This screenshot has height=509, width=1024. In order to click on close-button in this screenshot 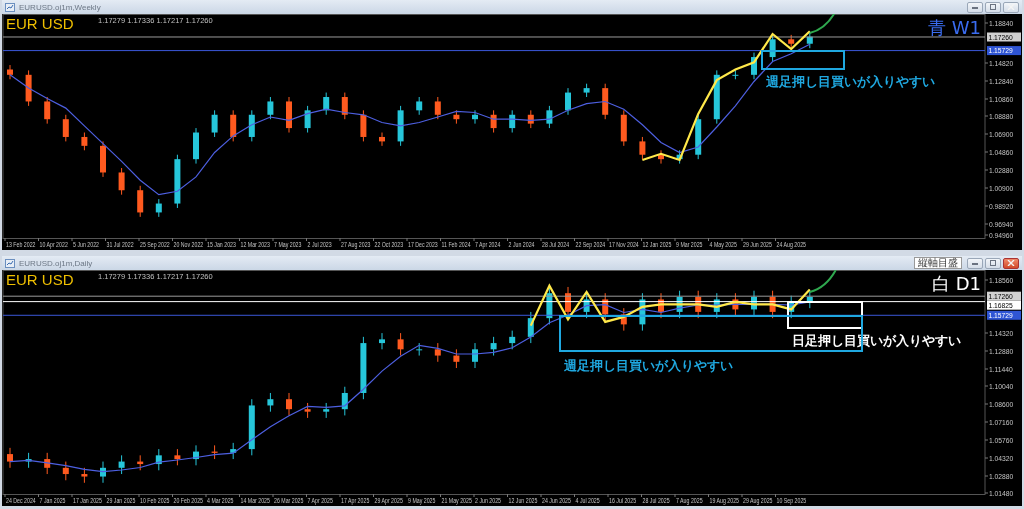, I will do `click(1011, 263)`.